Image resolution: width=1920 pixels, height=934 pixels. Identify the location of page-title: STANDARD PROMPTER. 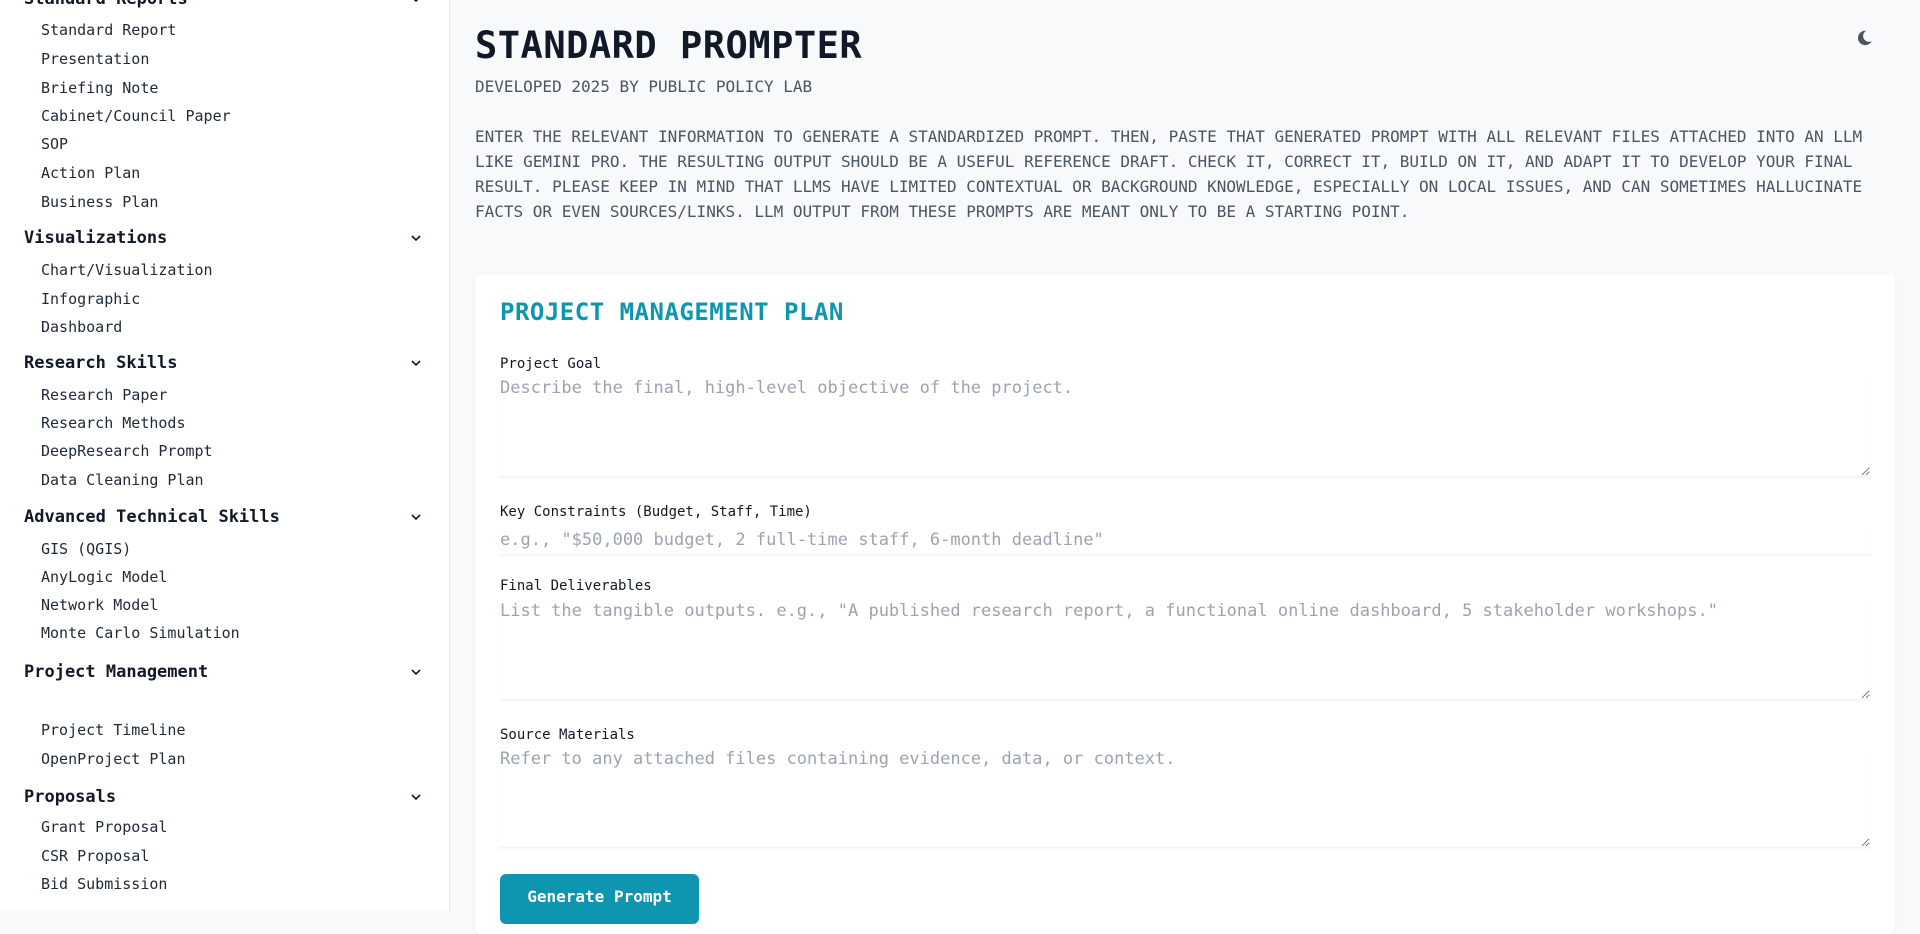
(669, 45).